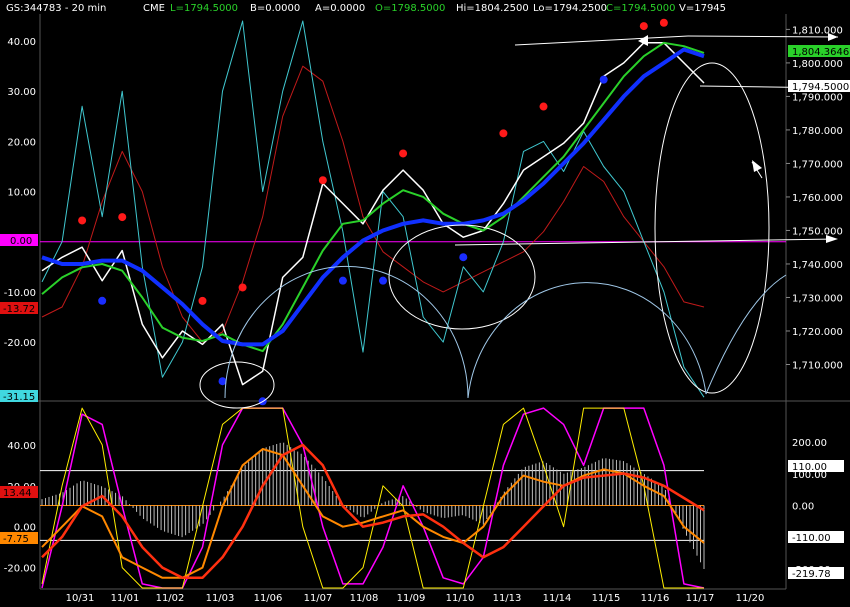 The image size is (850, 607). I want to click on date-tick: 11/03, so click(220, 598).